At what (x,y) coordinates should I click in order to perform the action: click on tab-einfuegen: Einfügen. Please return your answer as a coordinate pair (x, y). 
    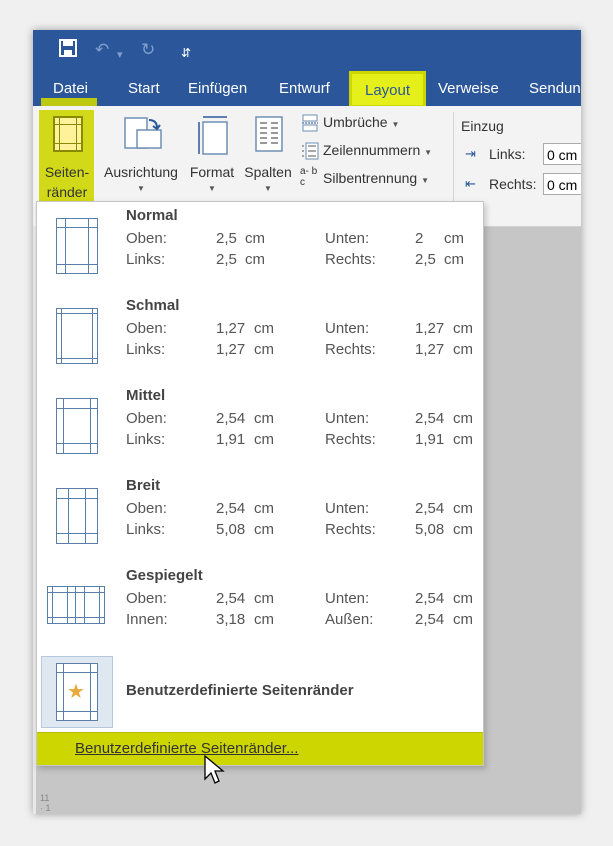
    Looking at the image, I should click on (217, 88).